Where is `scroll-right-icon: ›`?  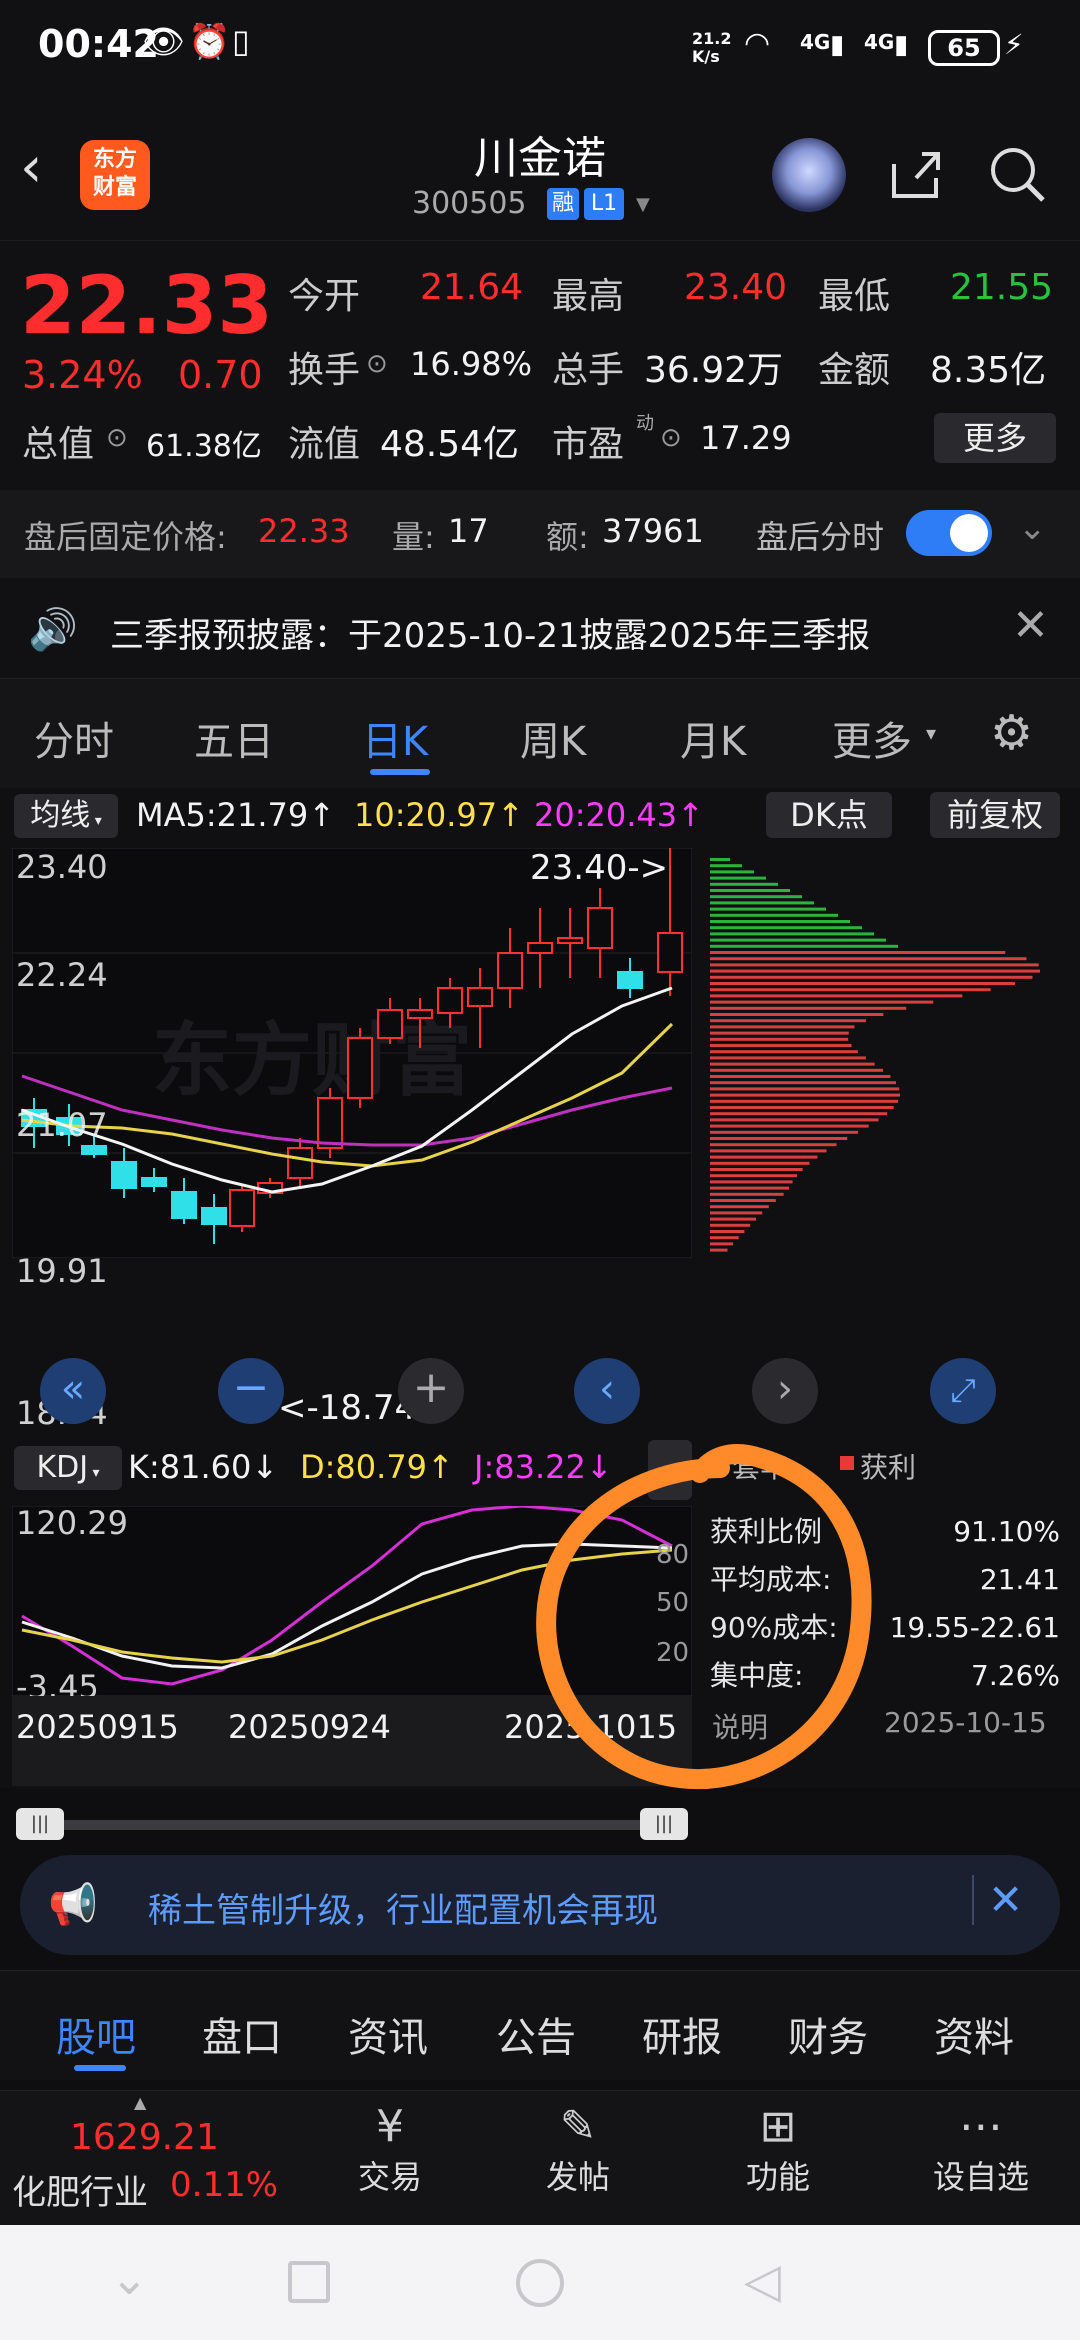
scroll-right-icon: › is located at coordinates (785, 1391).